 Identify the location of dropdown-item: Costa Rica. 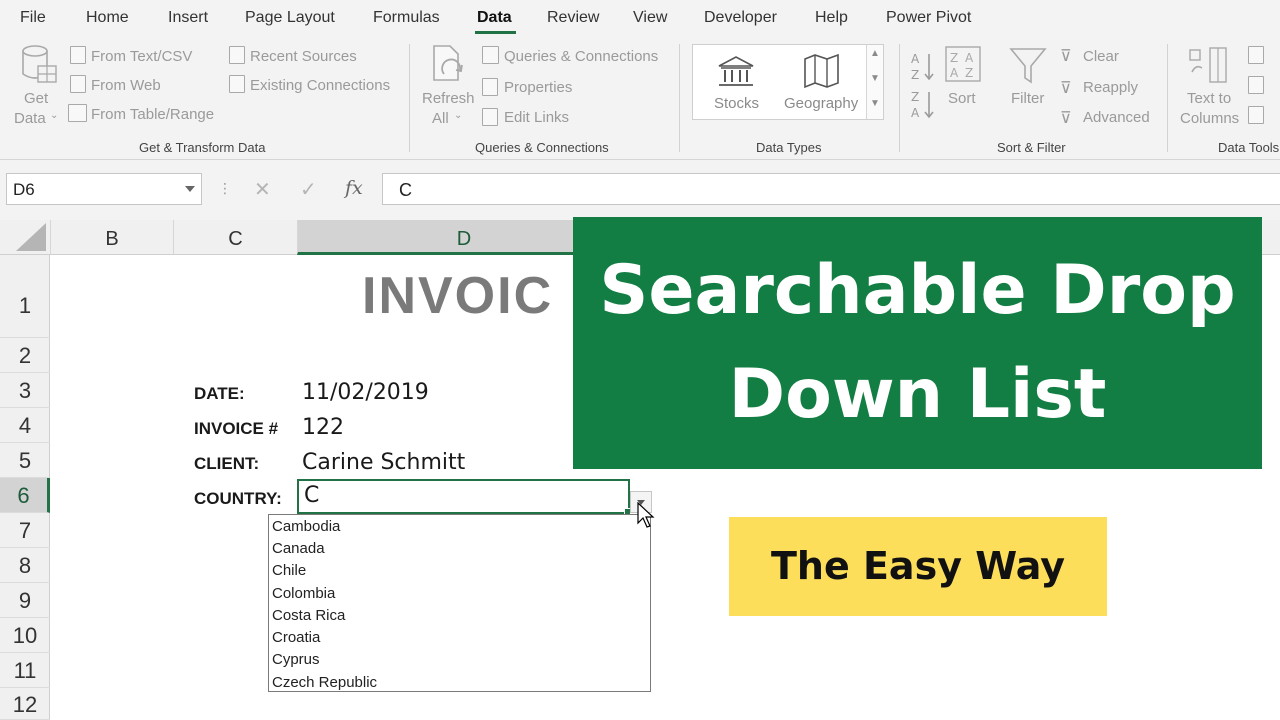
(308, 615).